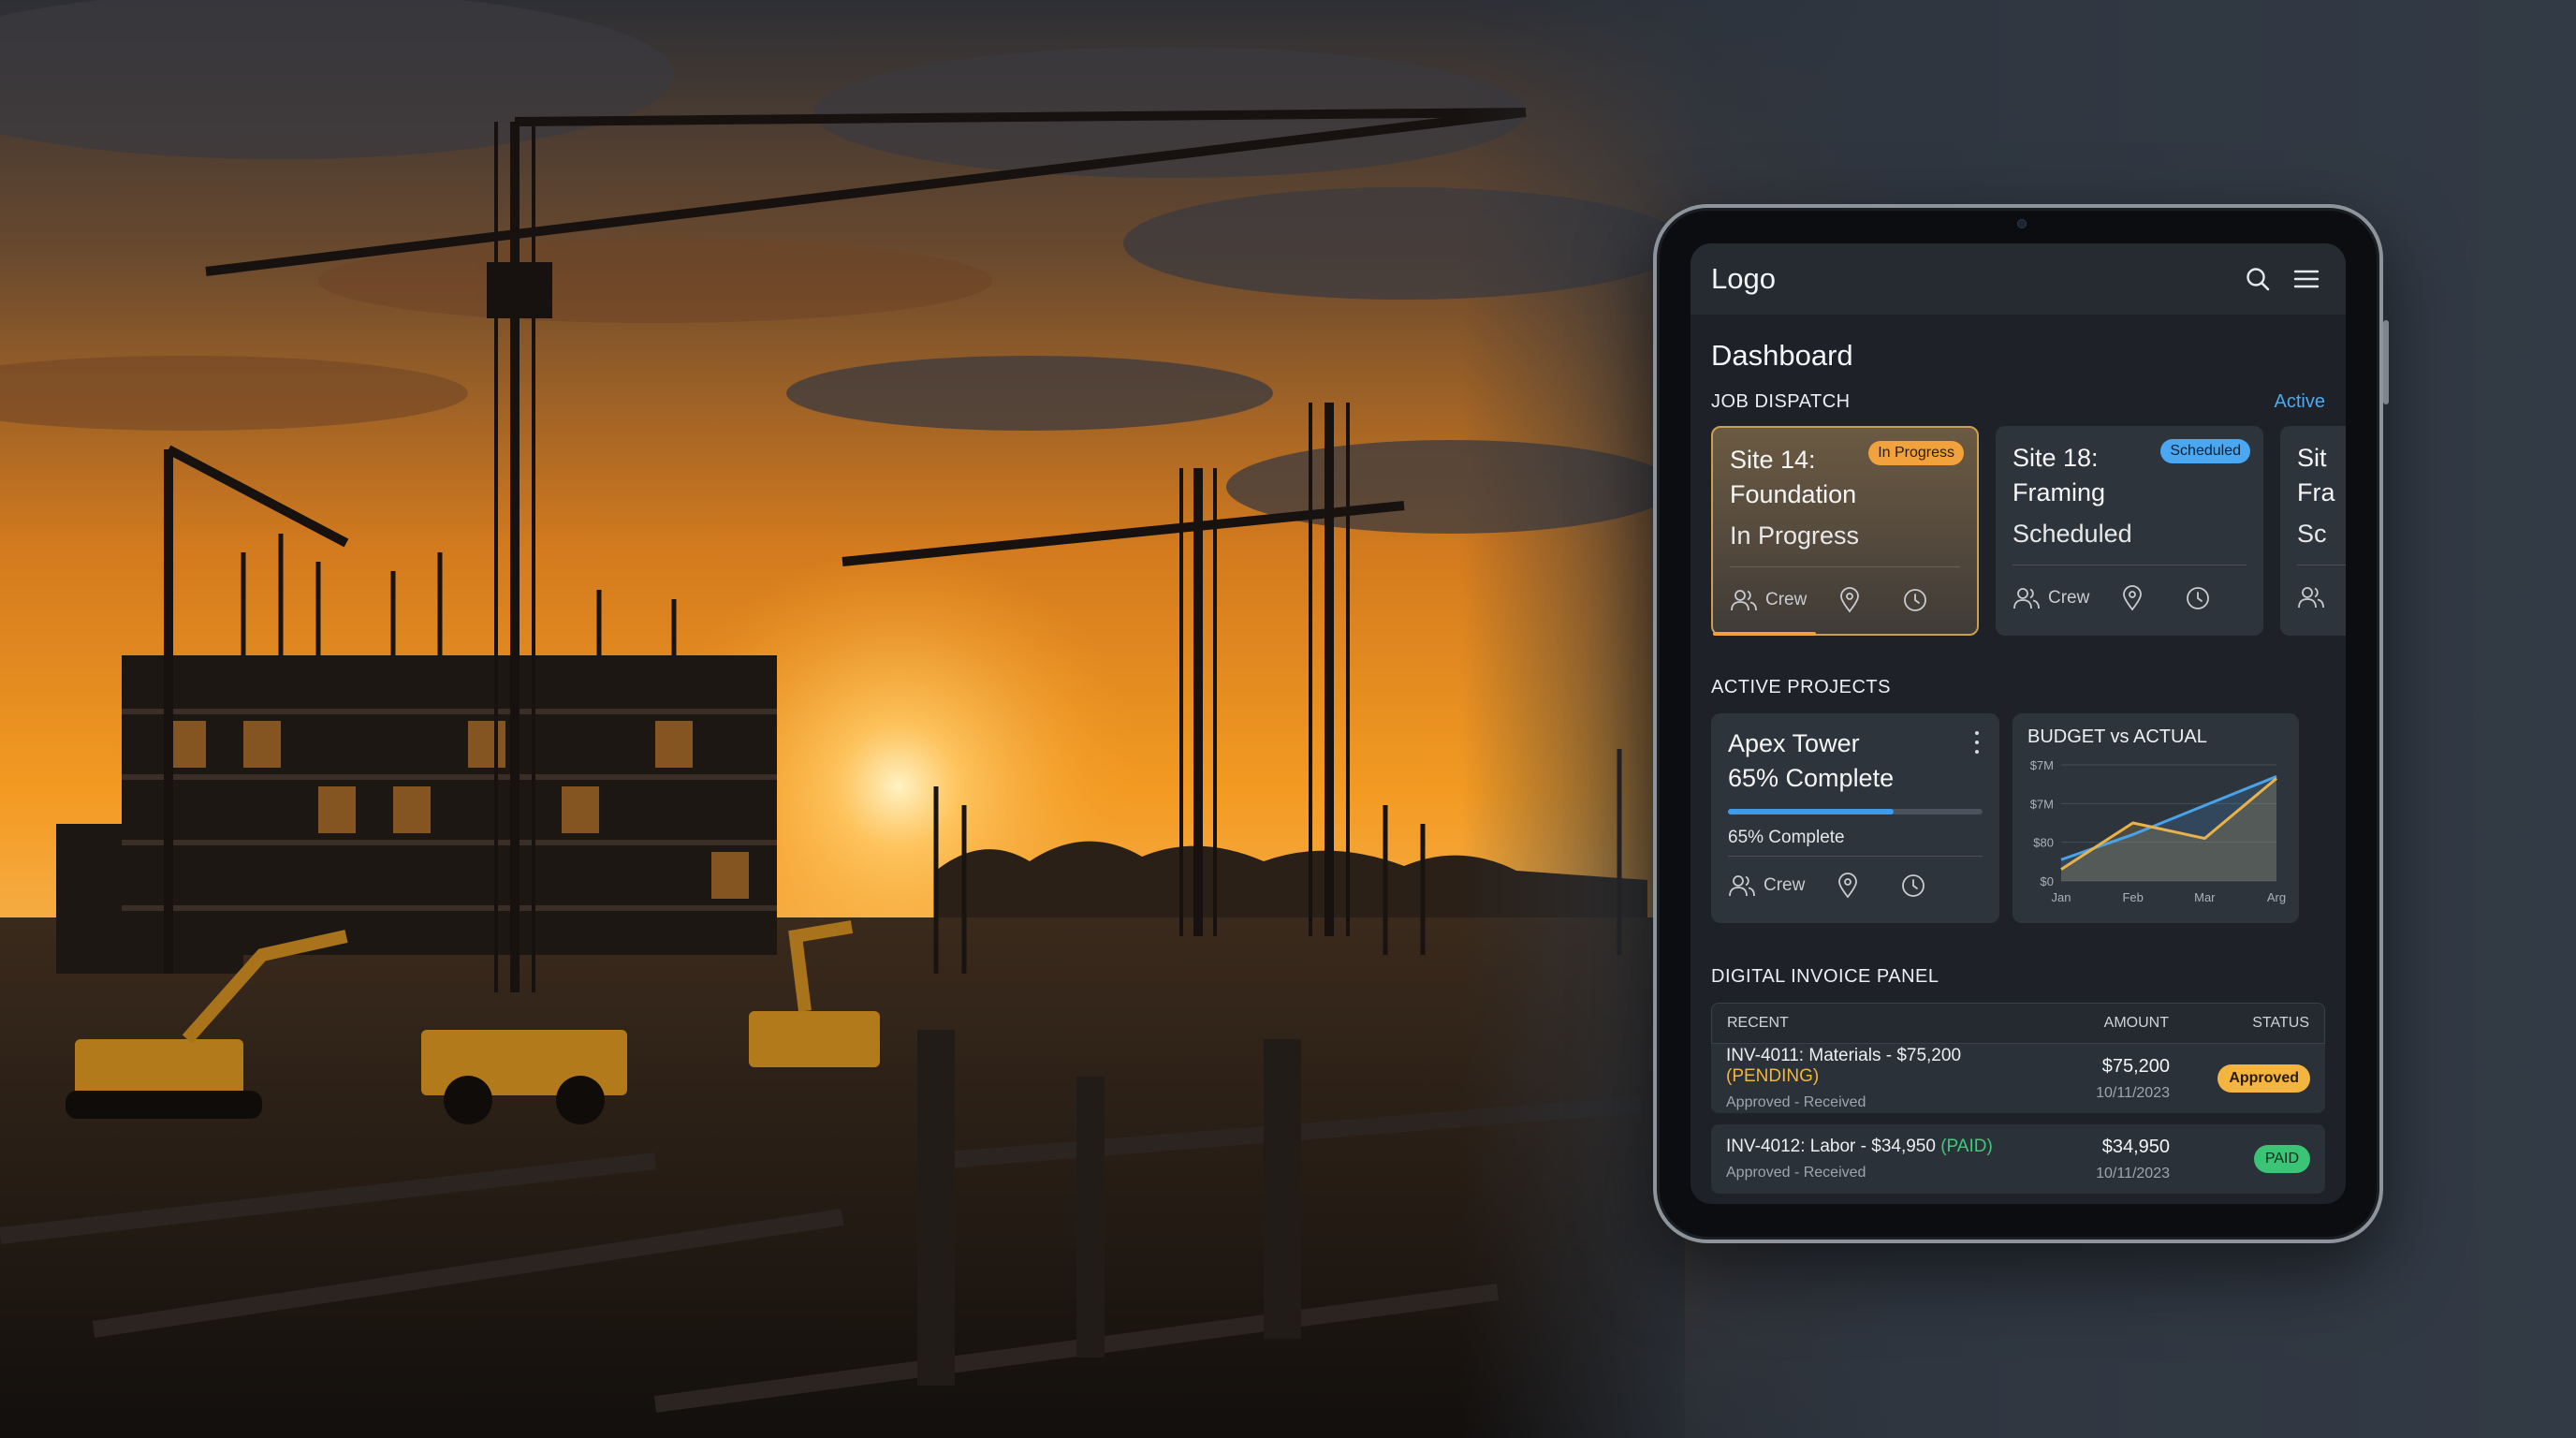 The image size is (2576, 1438). What do you see at coordinates (2061, 897) in the screenshot?
I see `x-tick-label: Jan` at bounding box center [2061, 897].